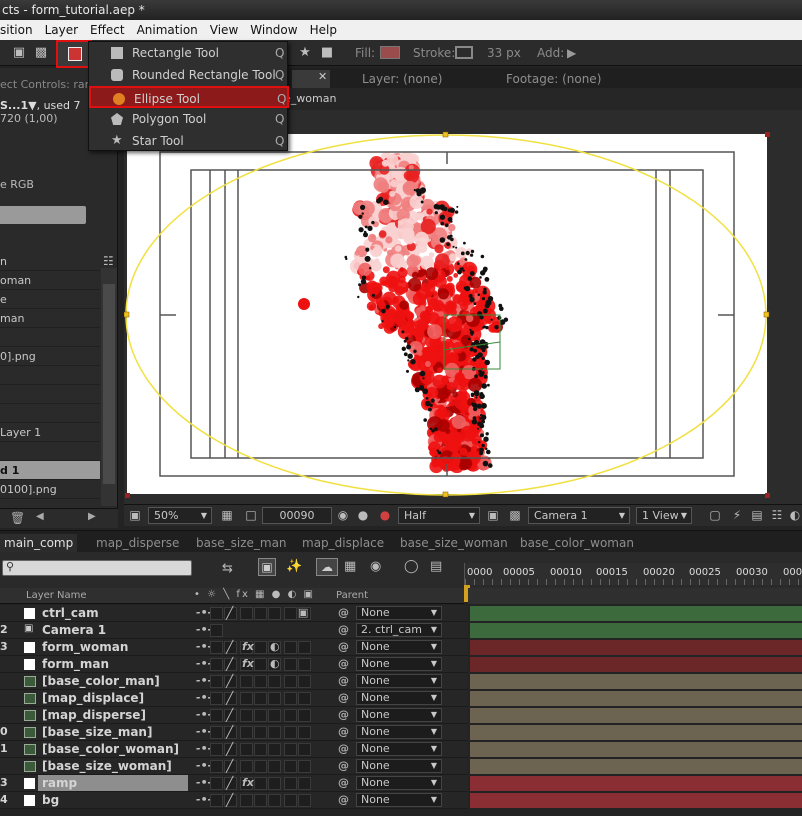  I want to click on timeline-icon: ▤, so click(757, 515).